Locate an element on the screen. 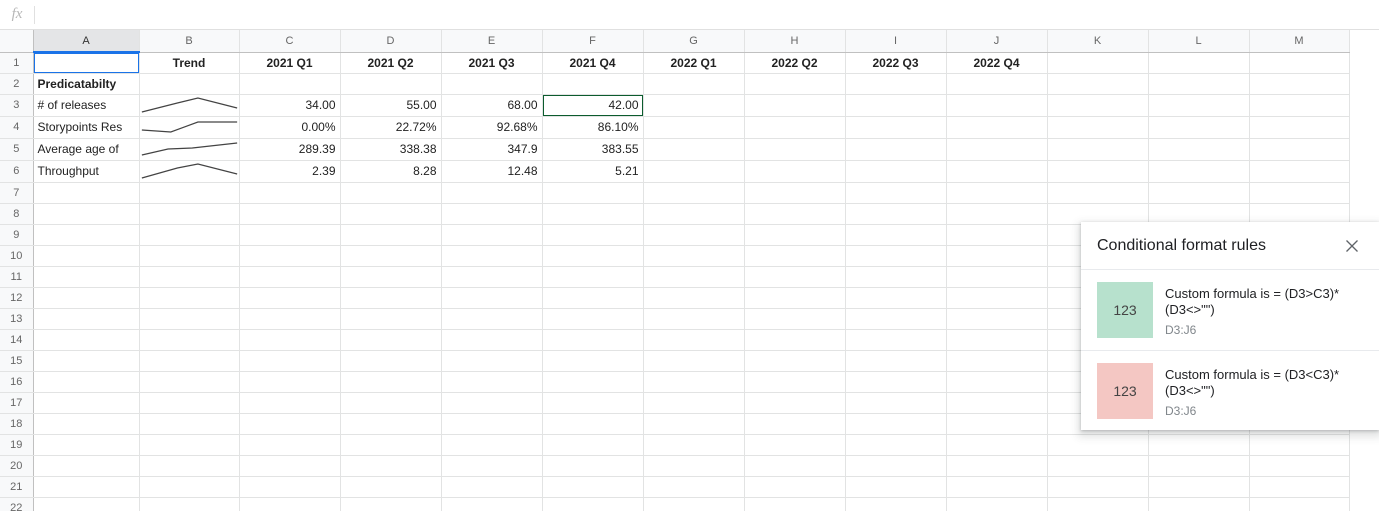 The image size is (1379, 511). cell-h8 is located at coordinates (795, 214).